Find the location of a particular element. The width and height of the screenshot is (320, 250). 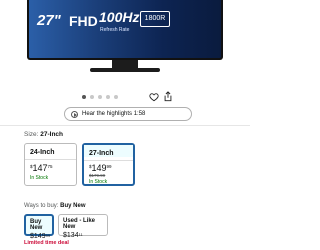

list-price: $179.99 is located at coordinates (97, 175).